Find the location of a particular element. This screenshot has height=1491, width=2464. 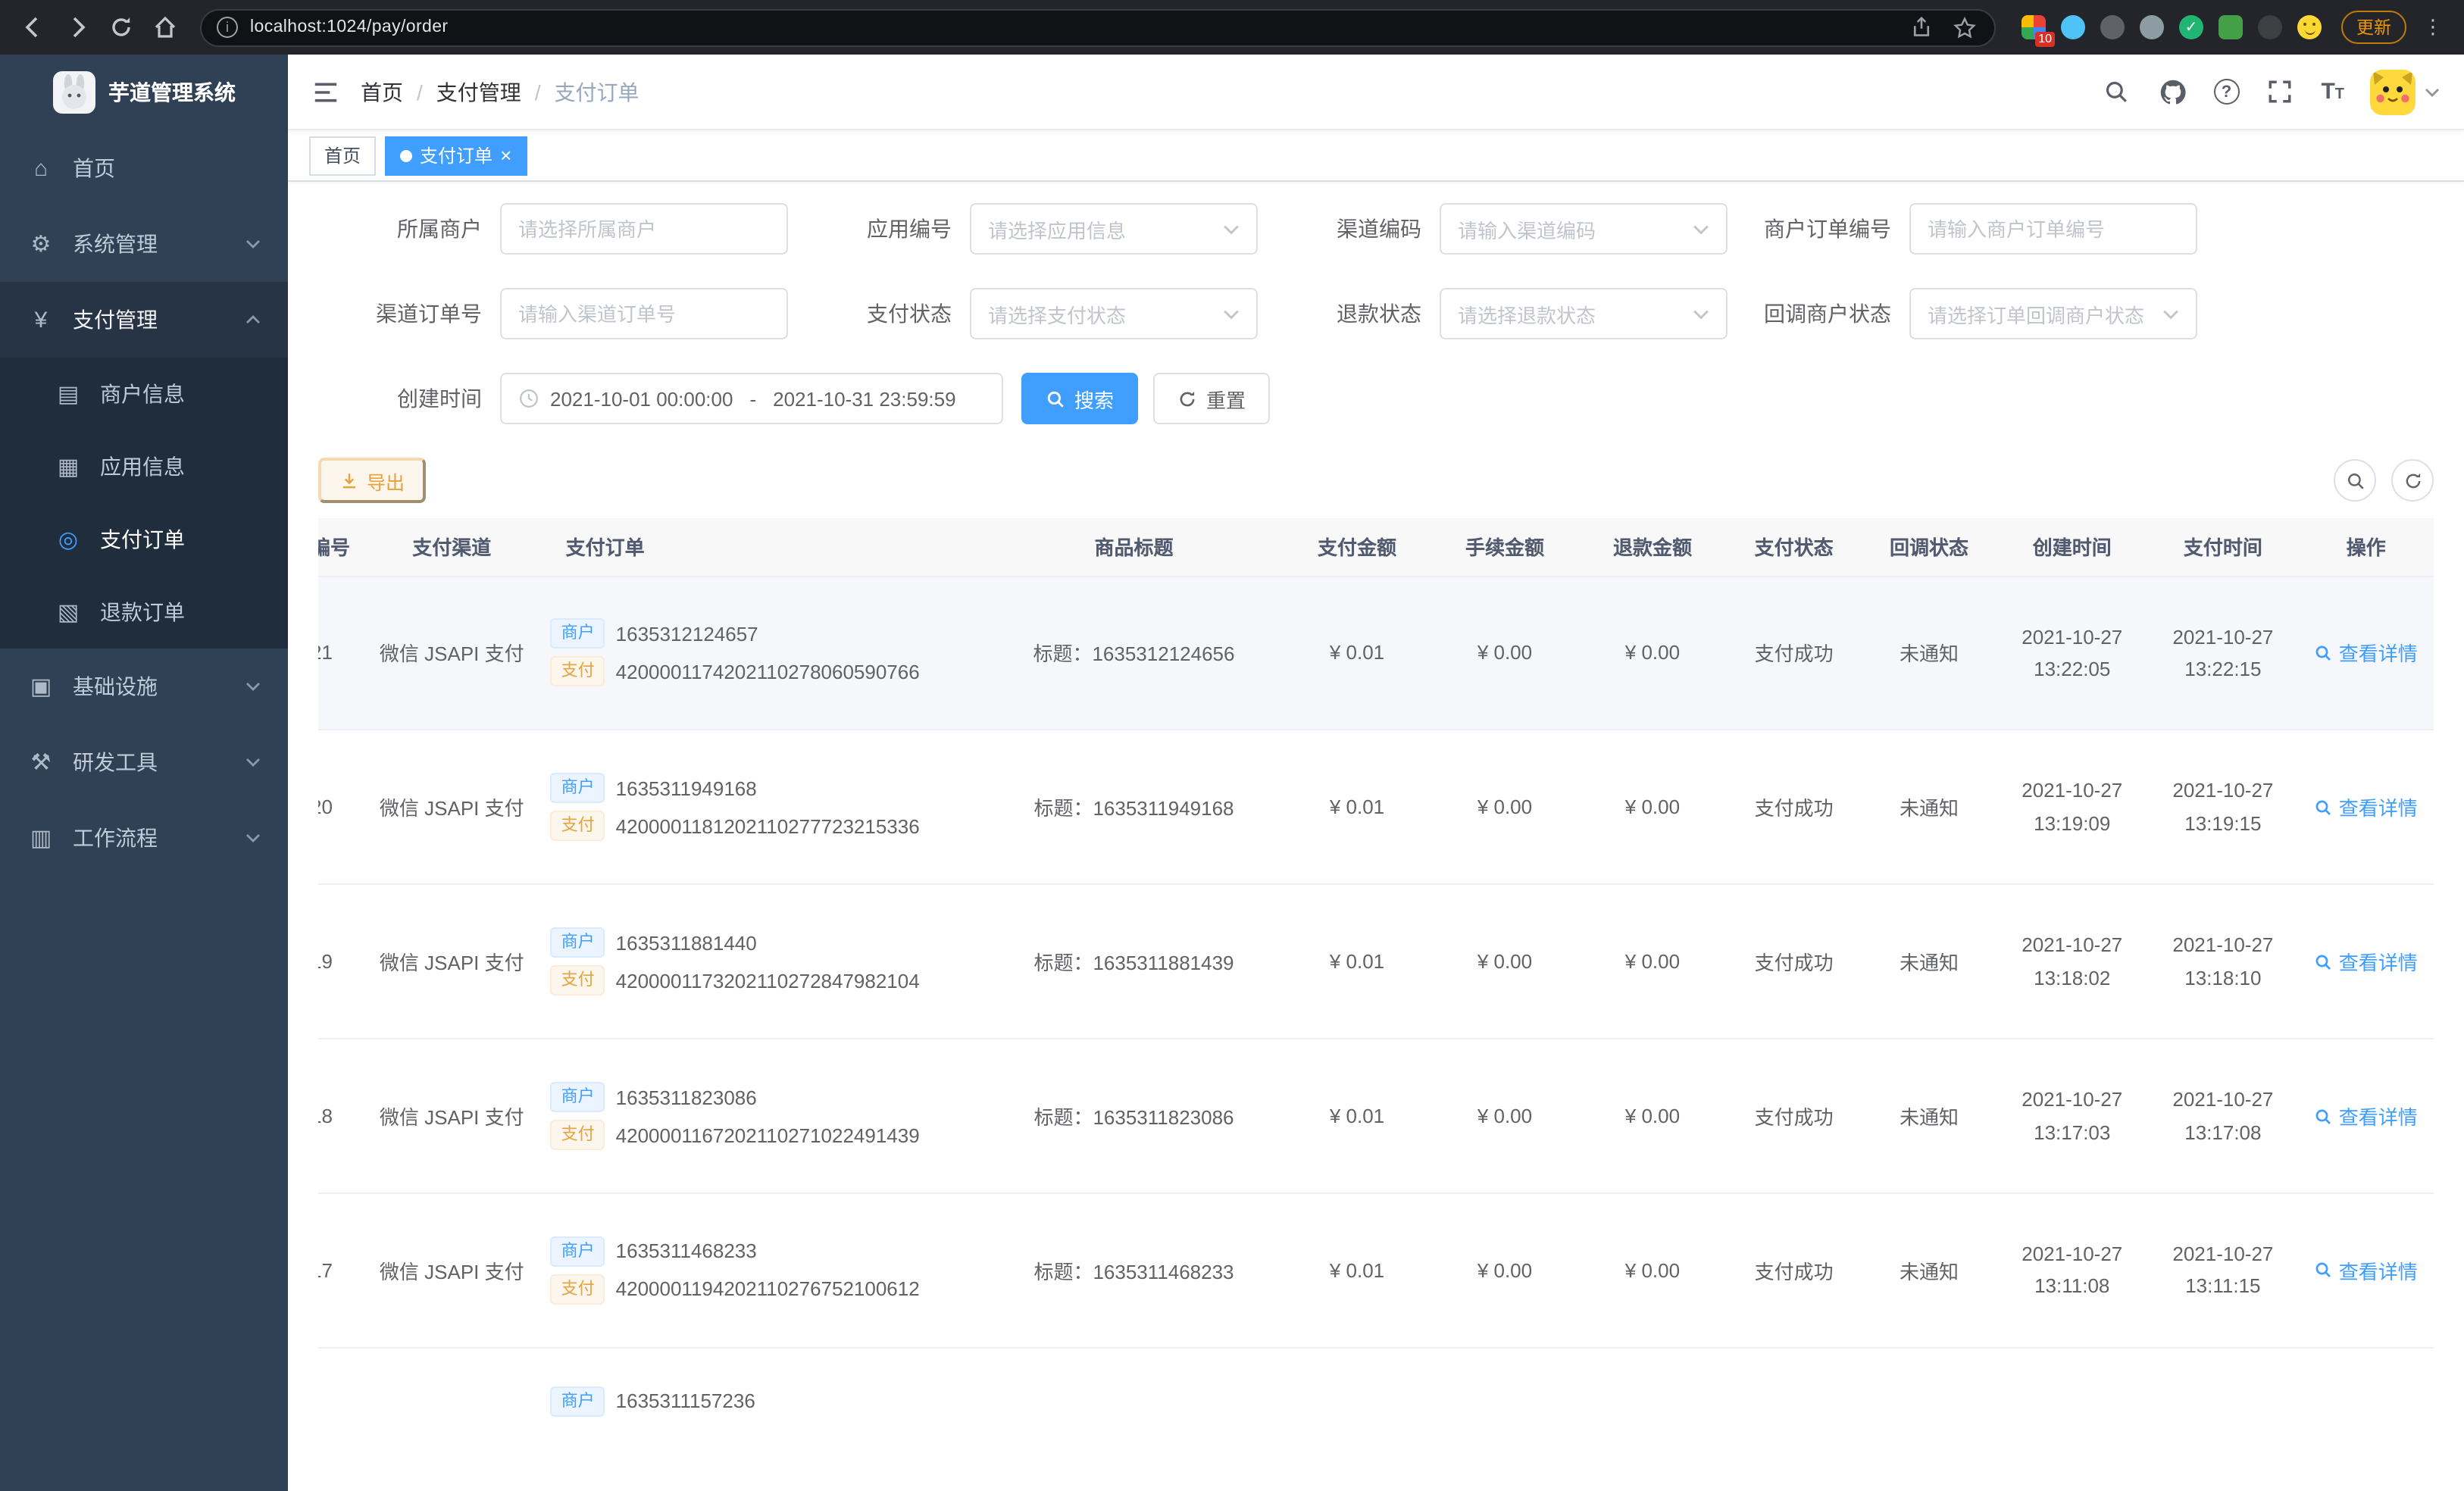

show-search-toggle-icon is located at coordinates (2355, 480).